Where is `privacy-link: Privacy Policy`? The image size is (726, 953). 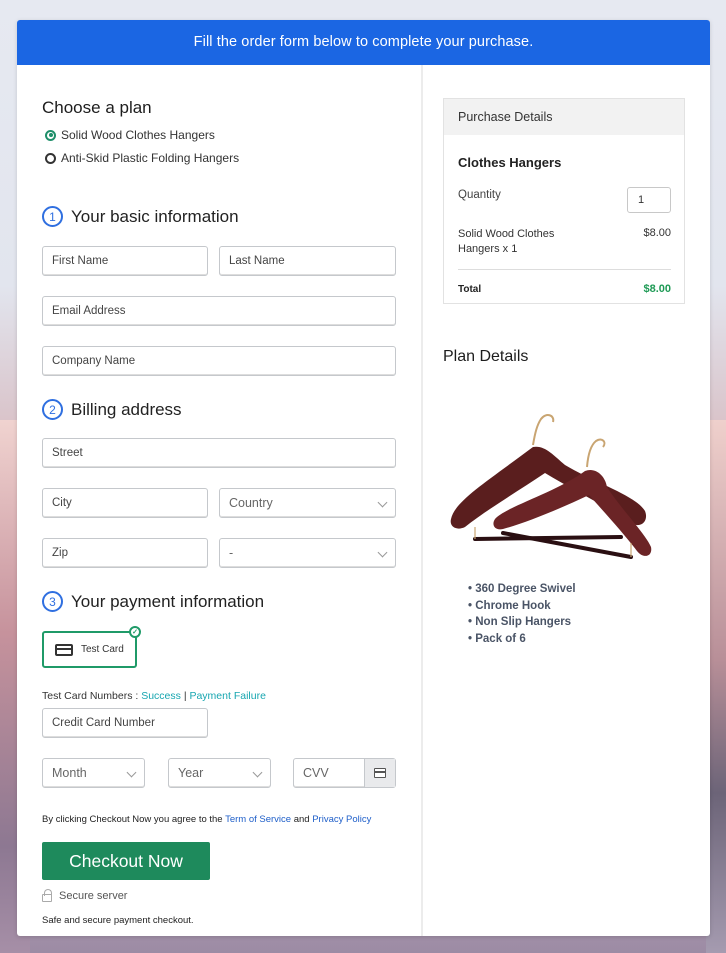
privacy-link: Privacy Policy is located at coordinates (341, 819).